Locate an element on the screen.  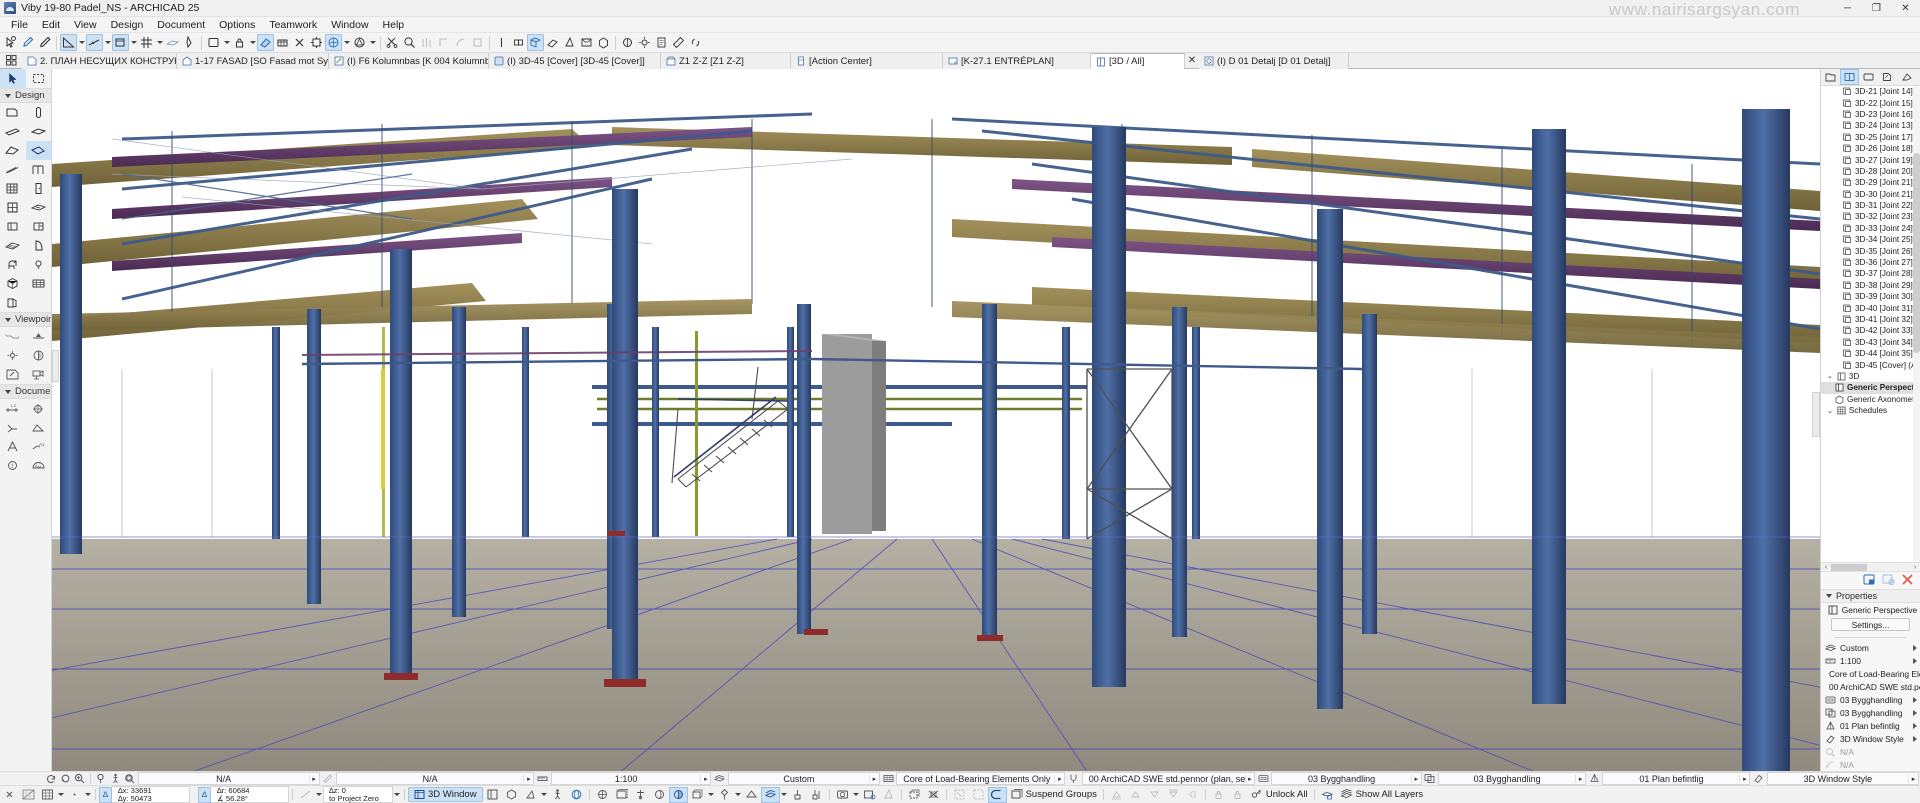
maximize-button: ❐ is located at coordinates (1876, 8).